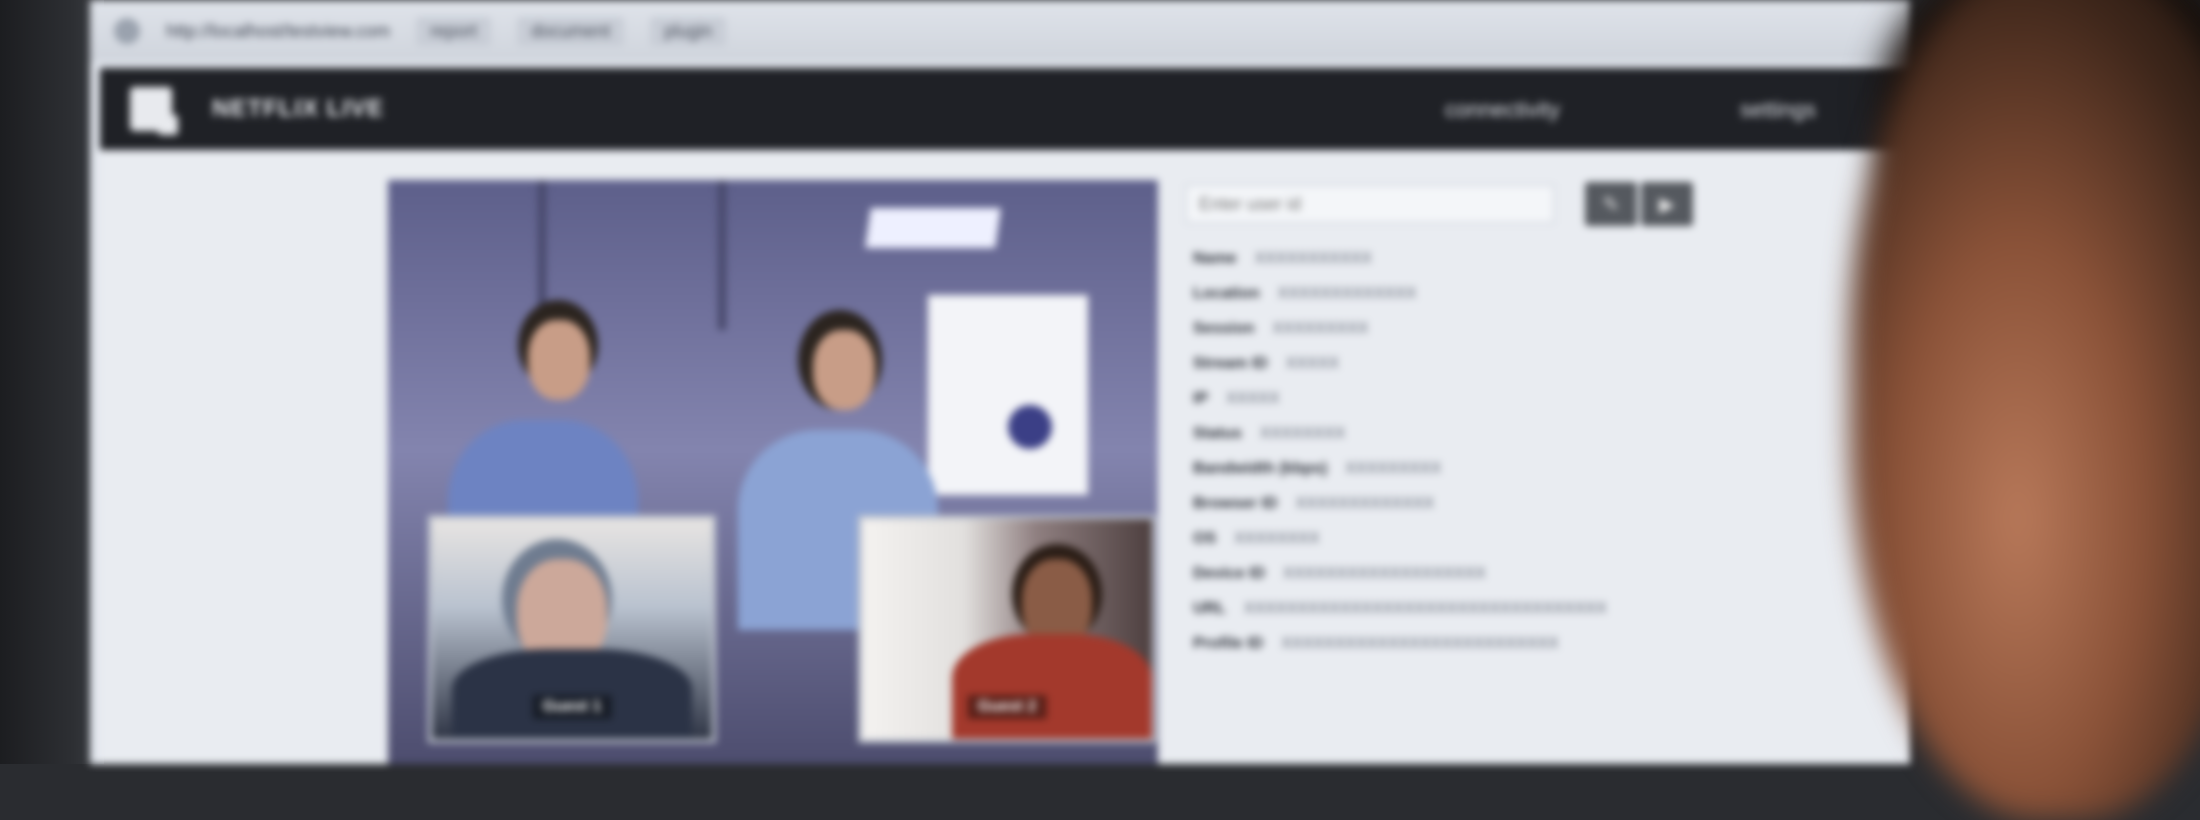 Image resolution: width=2200 pixels, height=820 pixels. What do you see at coordinates (1224, 328) in the screenshot?
I see `metadata-key: Session` at bounding box center [1224, 328].